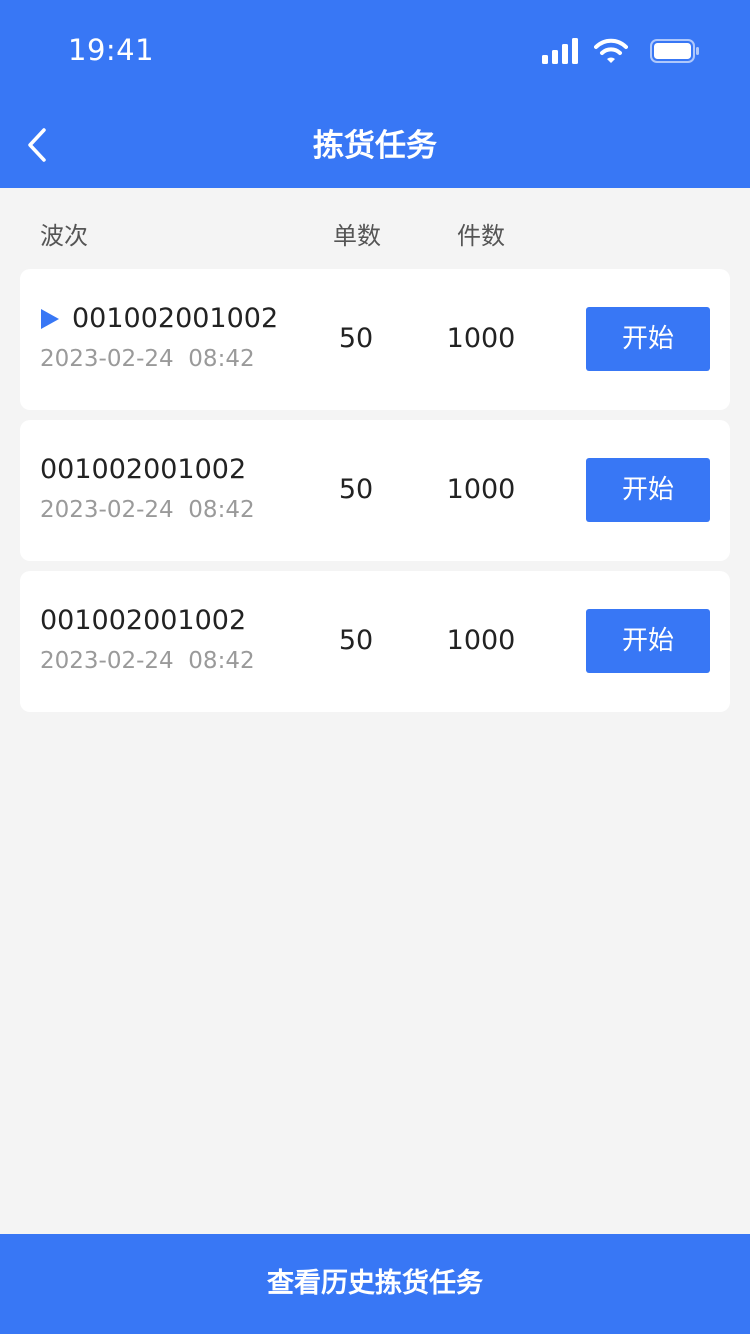  I want to click on view-history-label: 查看历史拣货任务, so click(375, 1283).